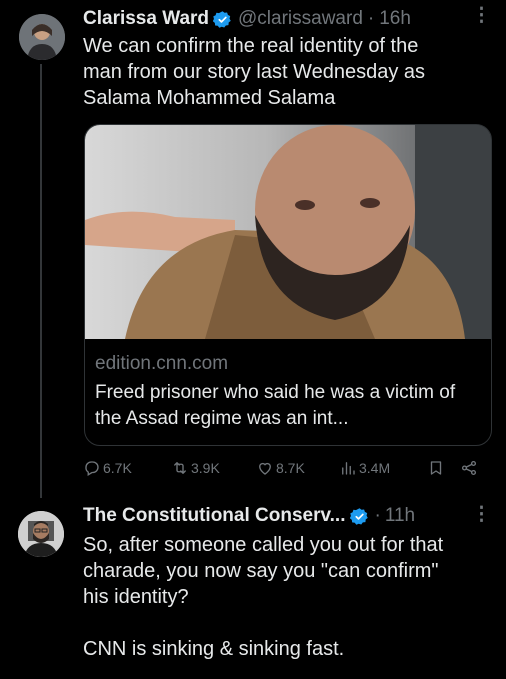 The height and width of the screenshot is (679, 506). Describe the element at coordinates (41, 281) in the screenshot. I see `thread-connector-line` at that location.